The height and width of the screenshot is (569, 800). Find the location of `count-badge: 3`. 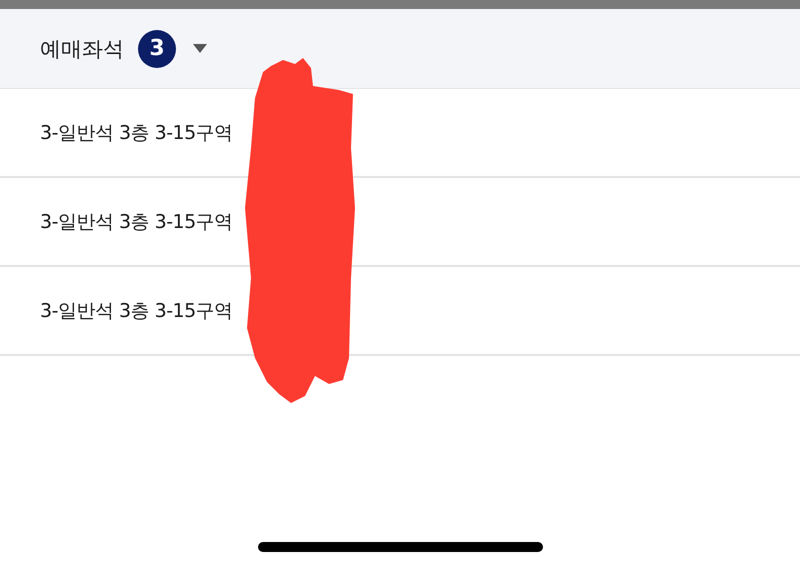

count-badge: 3 is located at coordinates (157, 49).